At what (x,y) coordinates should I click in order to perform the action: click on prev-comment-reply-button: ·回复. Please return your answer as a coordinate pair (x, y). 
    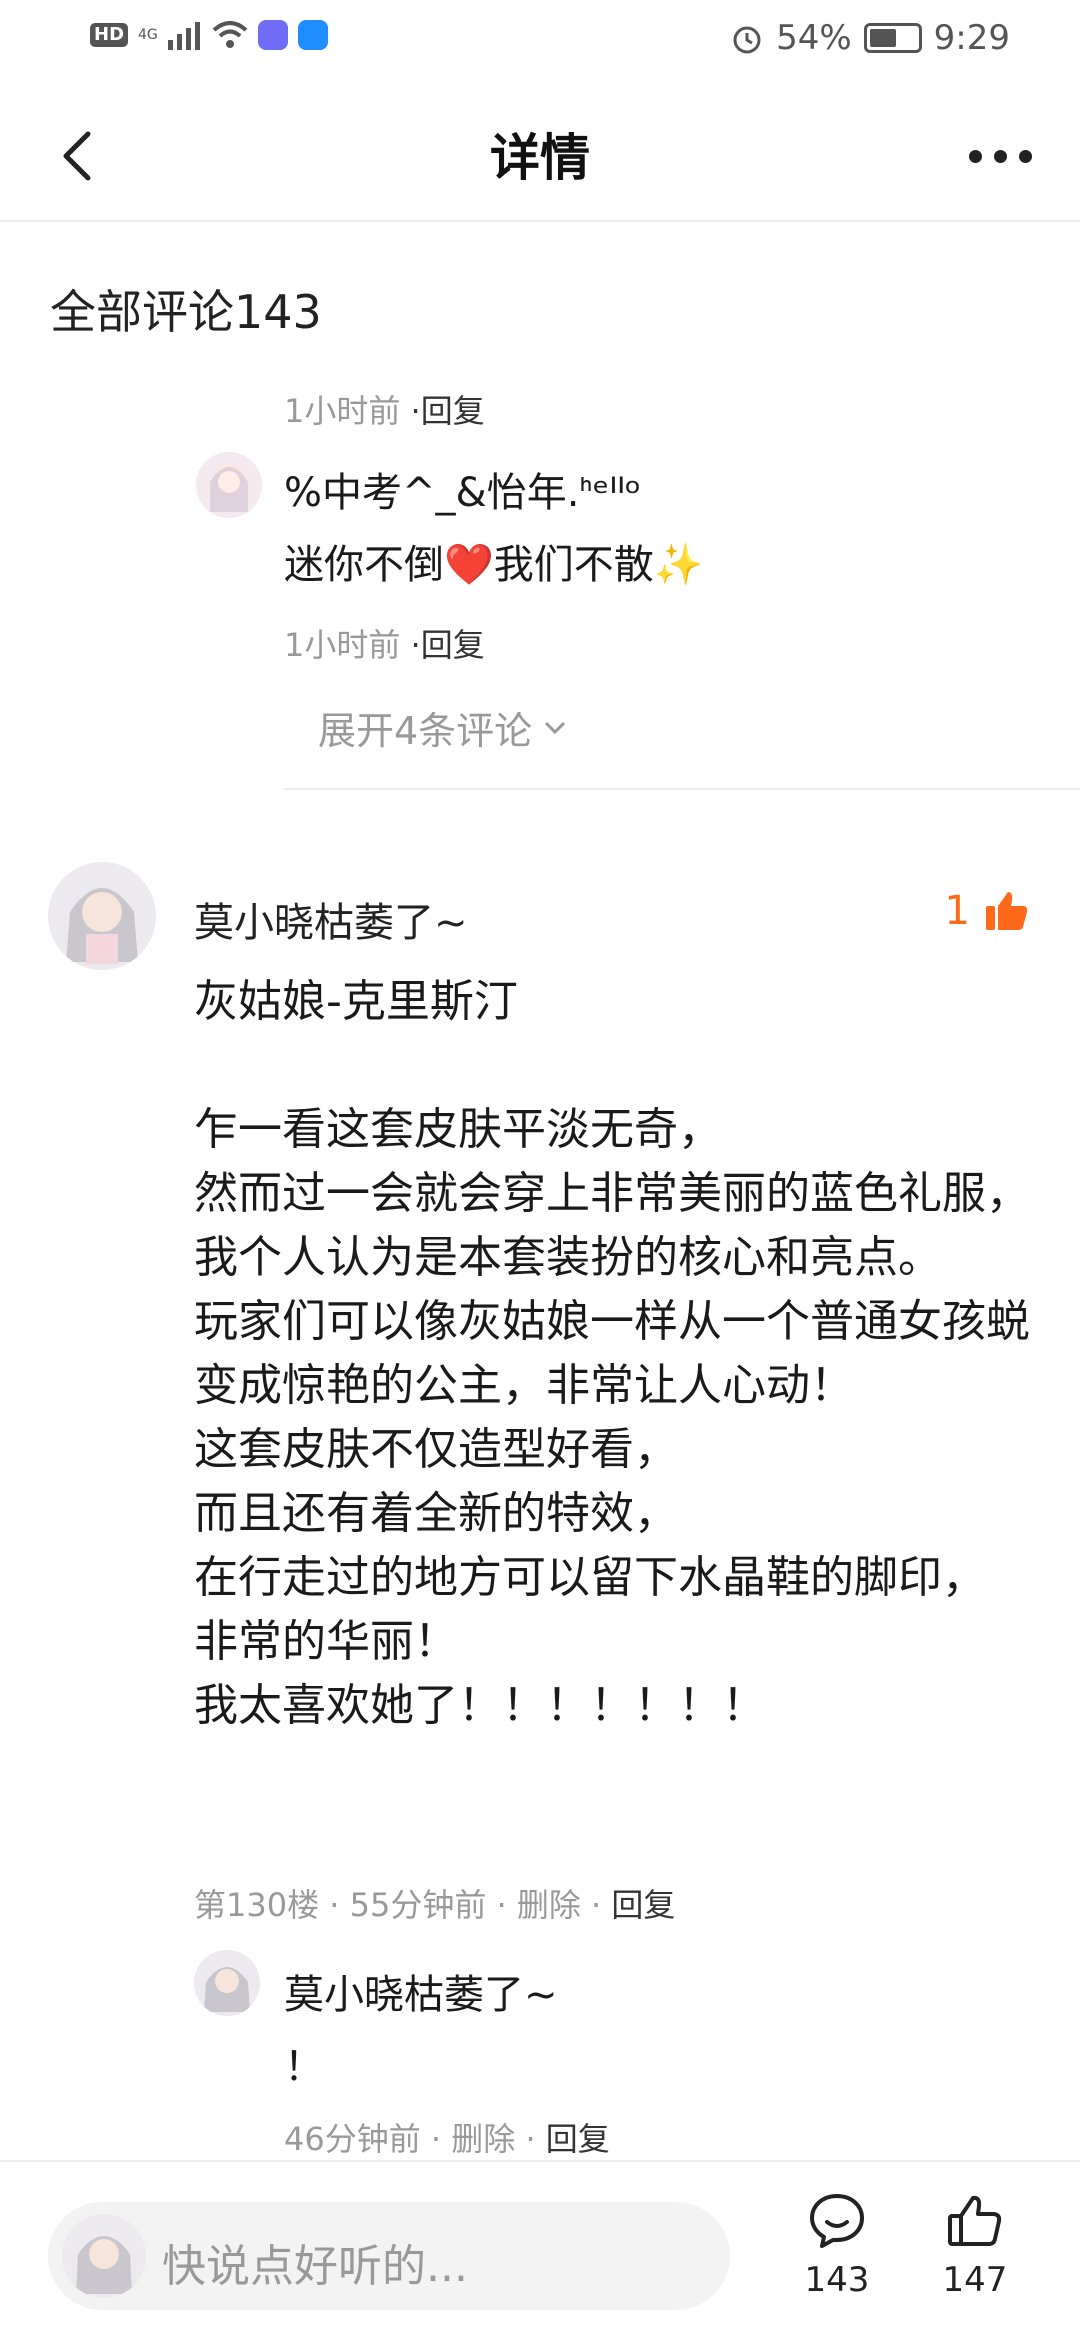
    Looking at the image, I should click on (448, 411).